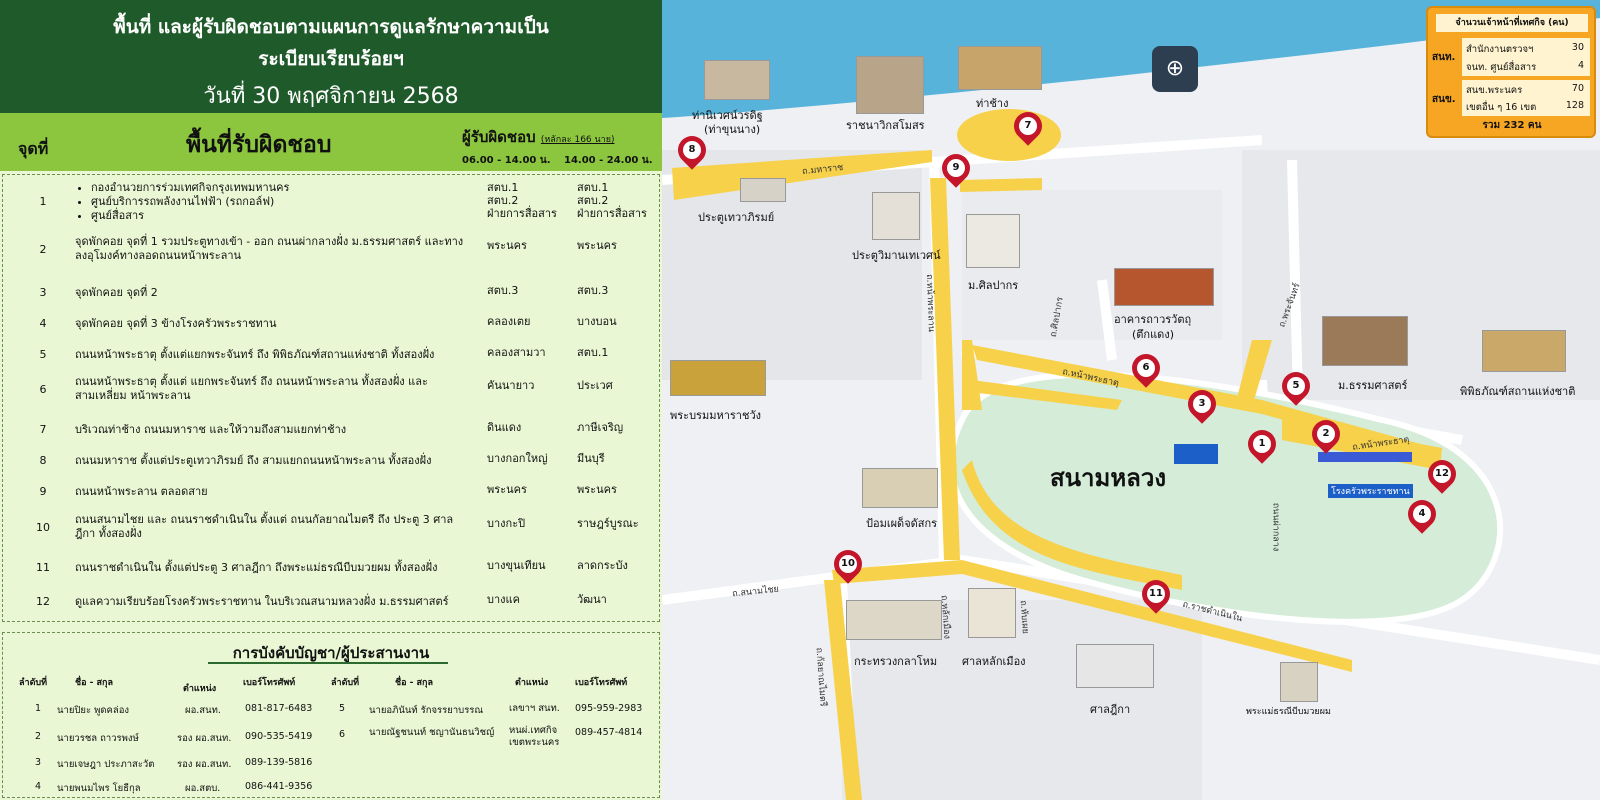 The width and height of the screenshot is (1600, 800). What do you see at coordinates (280, 202) in the screenshot?
I see `row-area-item: ศูนย์บริการรถพลังงานไฟฟ้า (รถกอล์ฟ)` at bounding box center [280, 202].